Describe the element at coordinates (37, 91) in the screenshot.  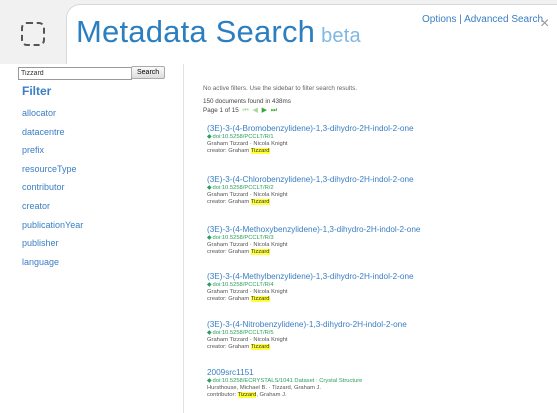
I see `filter-heading: Filter` at that location.